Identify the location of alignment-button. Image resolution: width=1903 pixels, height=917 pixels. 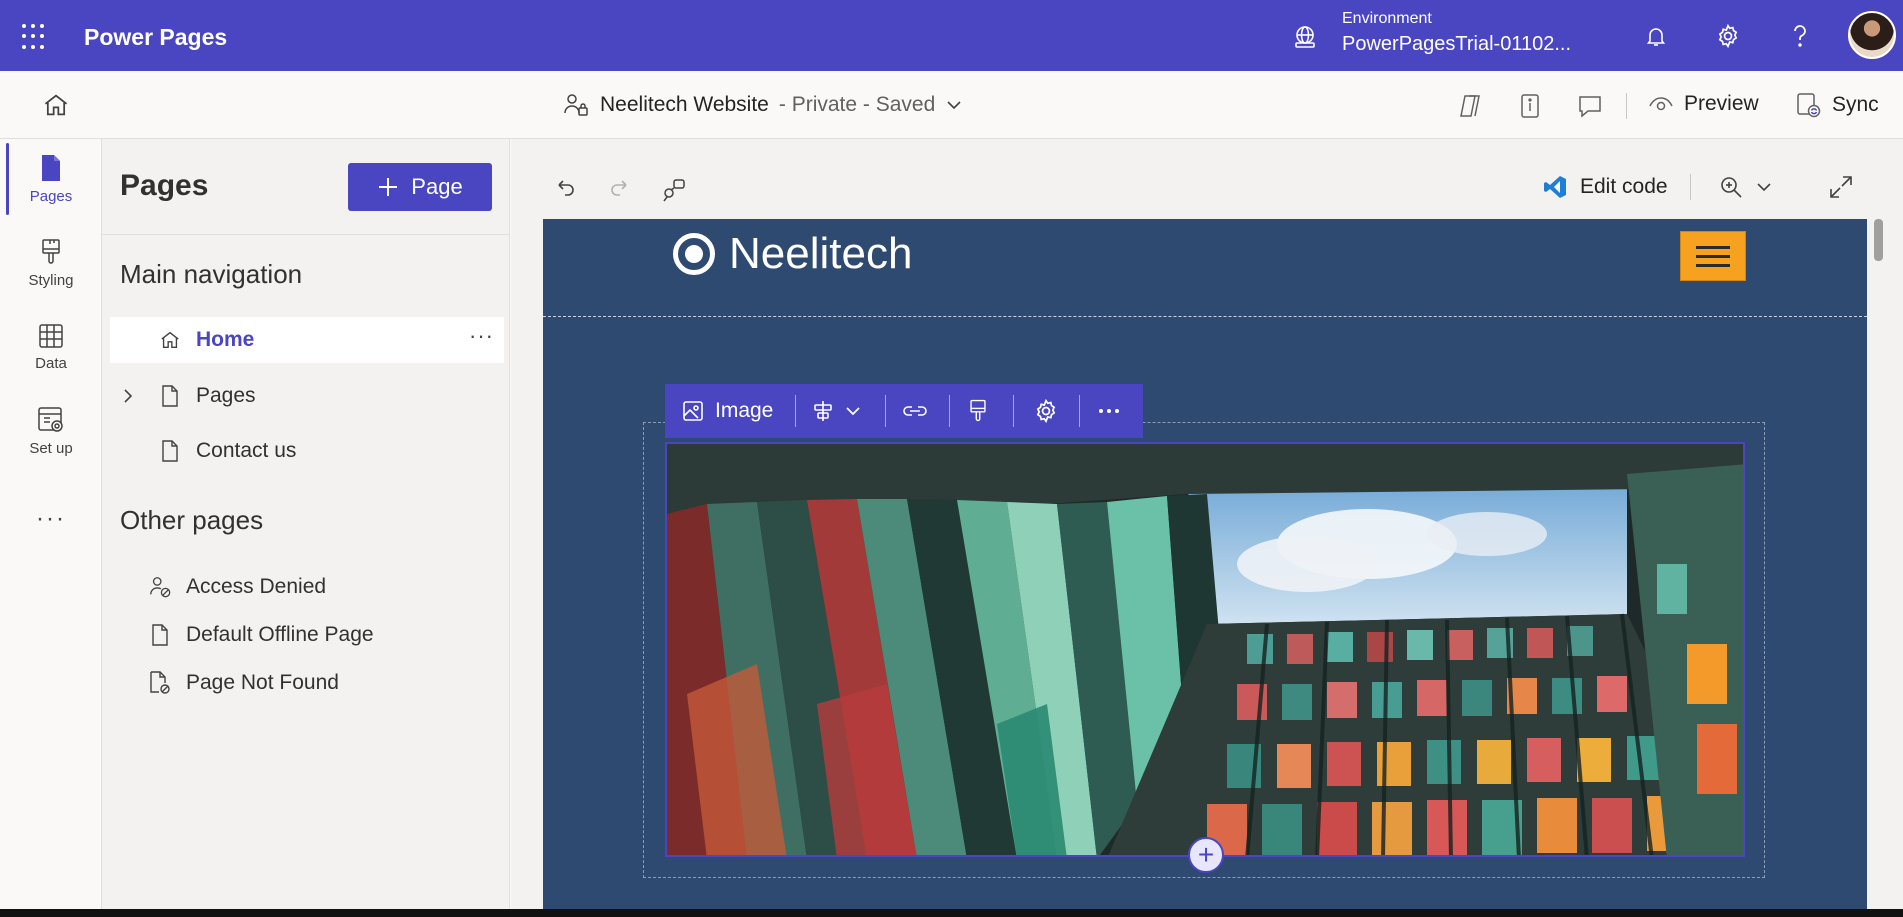
(836, 411).